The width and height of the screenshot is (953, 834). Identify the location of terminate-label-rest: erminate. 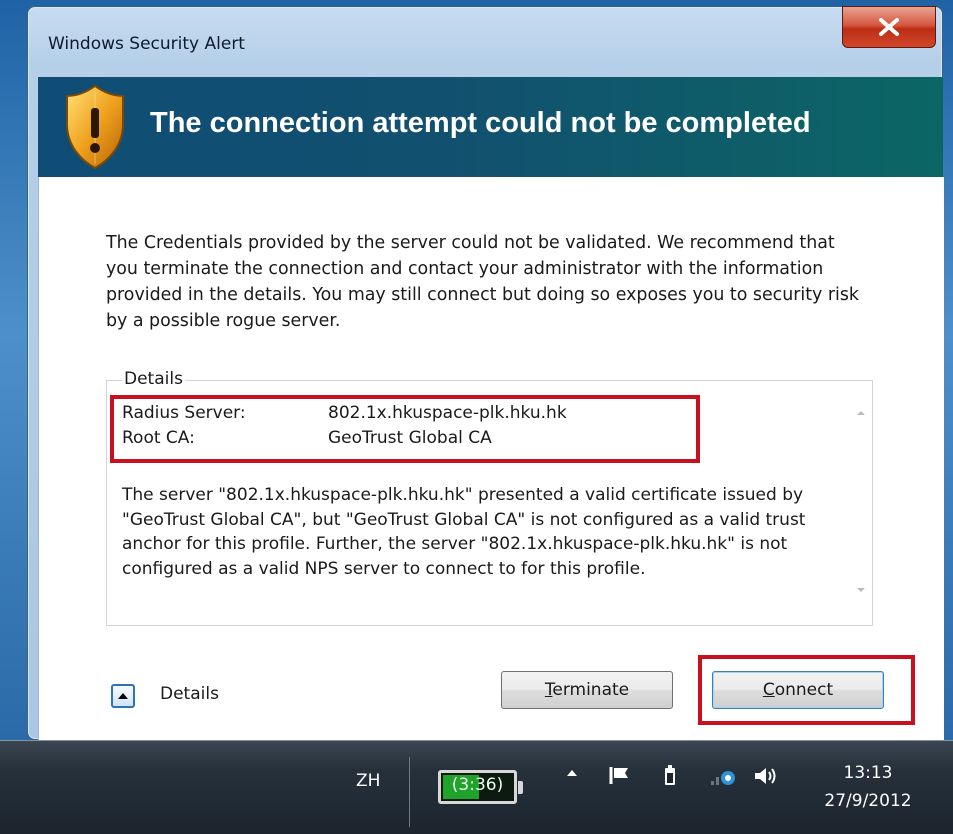
(591, 690).